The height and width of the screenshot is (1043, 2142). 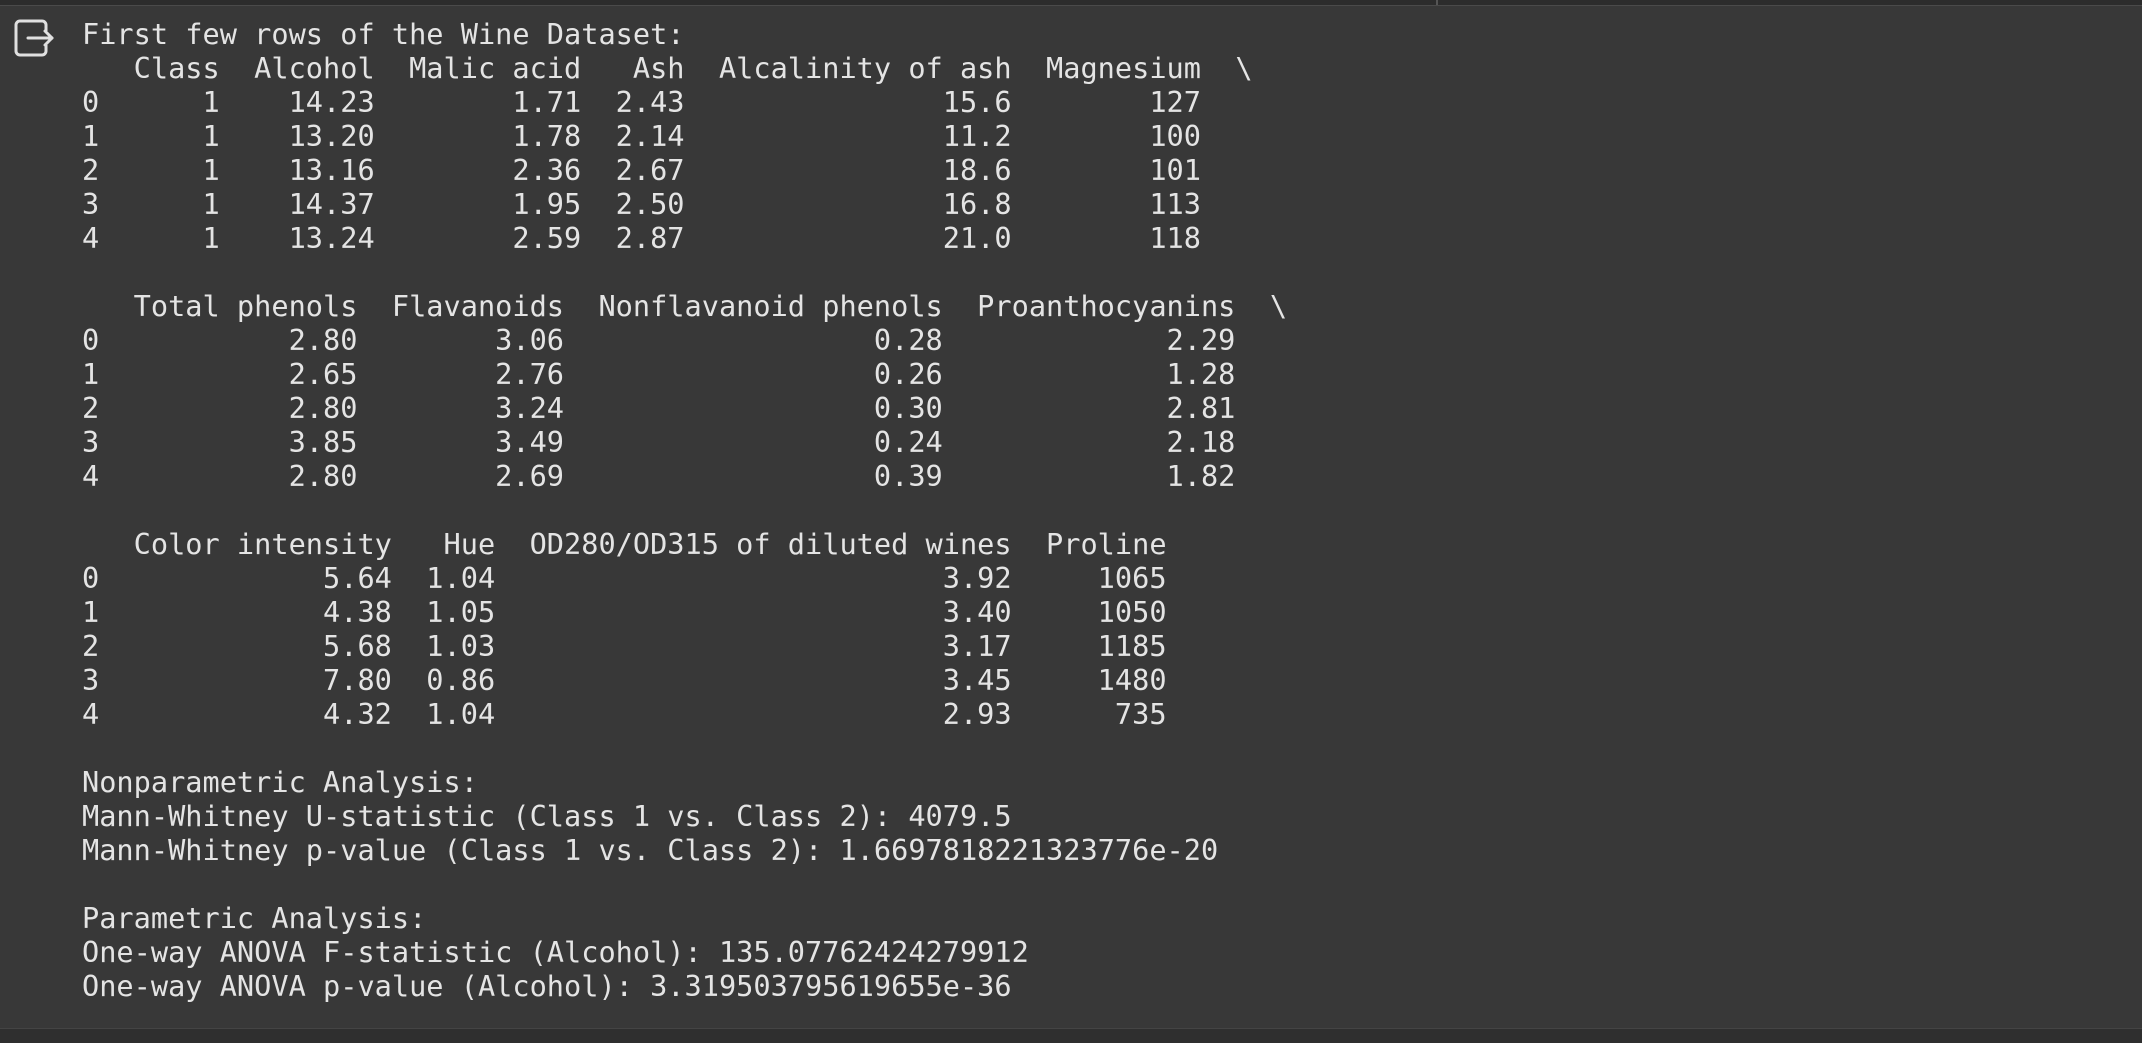 What do you see at coordinates (641, 204) in the screenshot?
I see `table1-row-line: 3 1 14.37 1.95 2.50 16.8 113` at bounding box center [641, 204].